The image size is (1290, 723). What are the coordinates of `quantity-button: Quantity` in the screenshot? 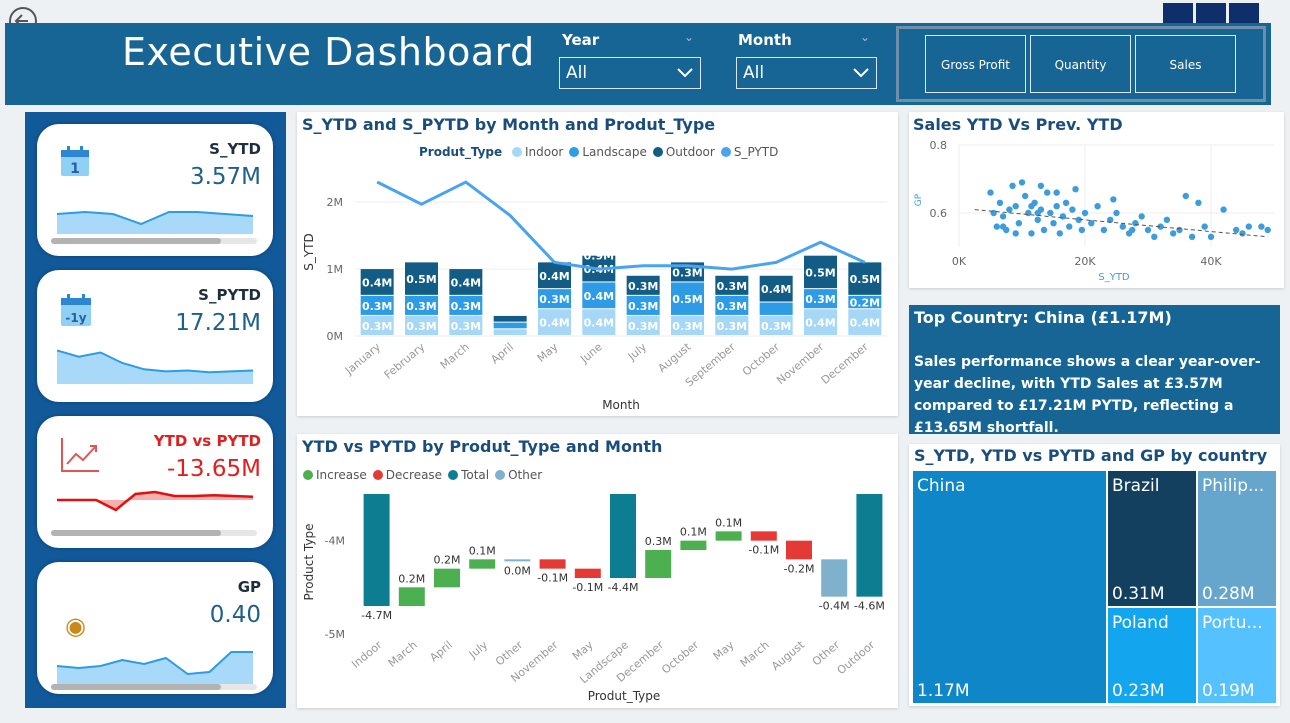 It's located at (1080, 64).